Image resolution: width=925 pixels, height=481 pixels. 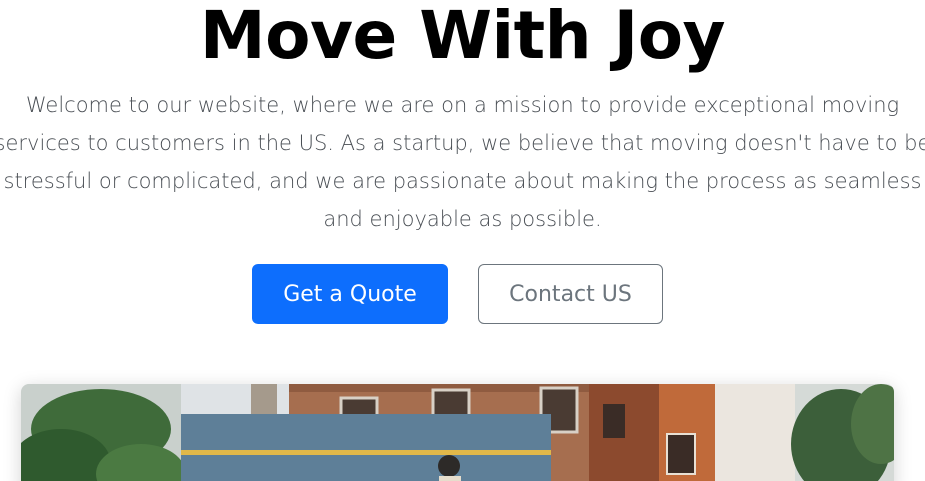 What do you see at coordinates (570, 294) in the screenshot?
I see `contact-us-button: Contact US` at bounding box center [570, 294].